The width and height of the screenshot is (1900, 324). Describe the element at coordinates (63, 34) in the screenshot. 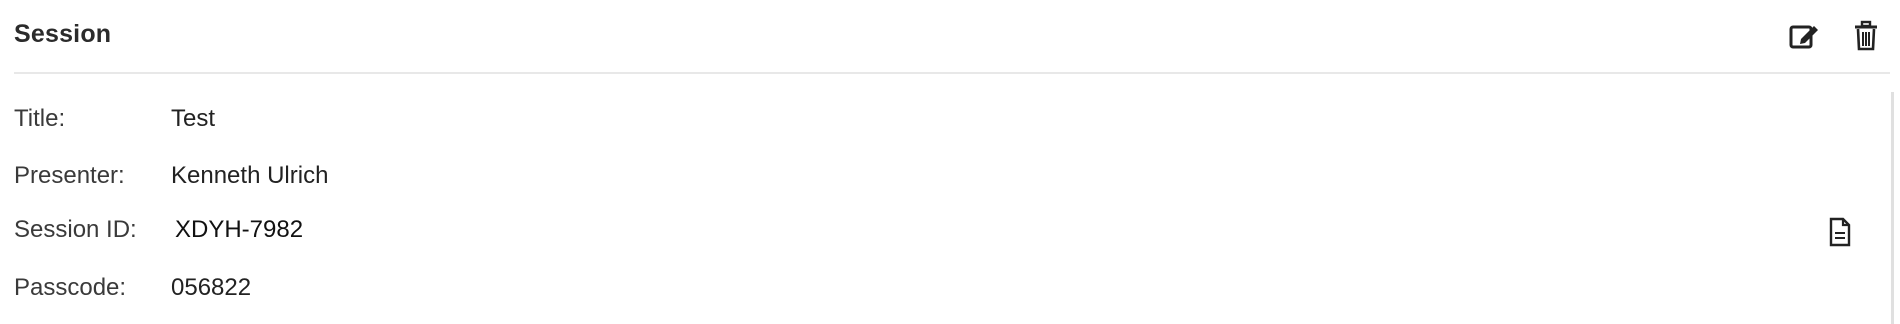

I see `panel-title: Session` at that location.